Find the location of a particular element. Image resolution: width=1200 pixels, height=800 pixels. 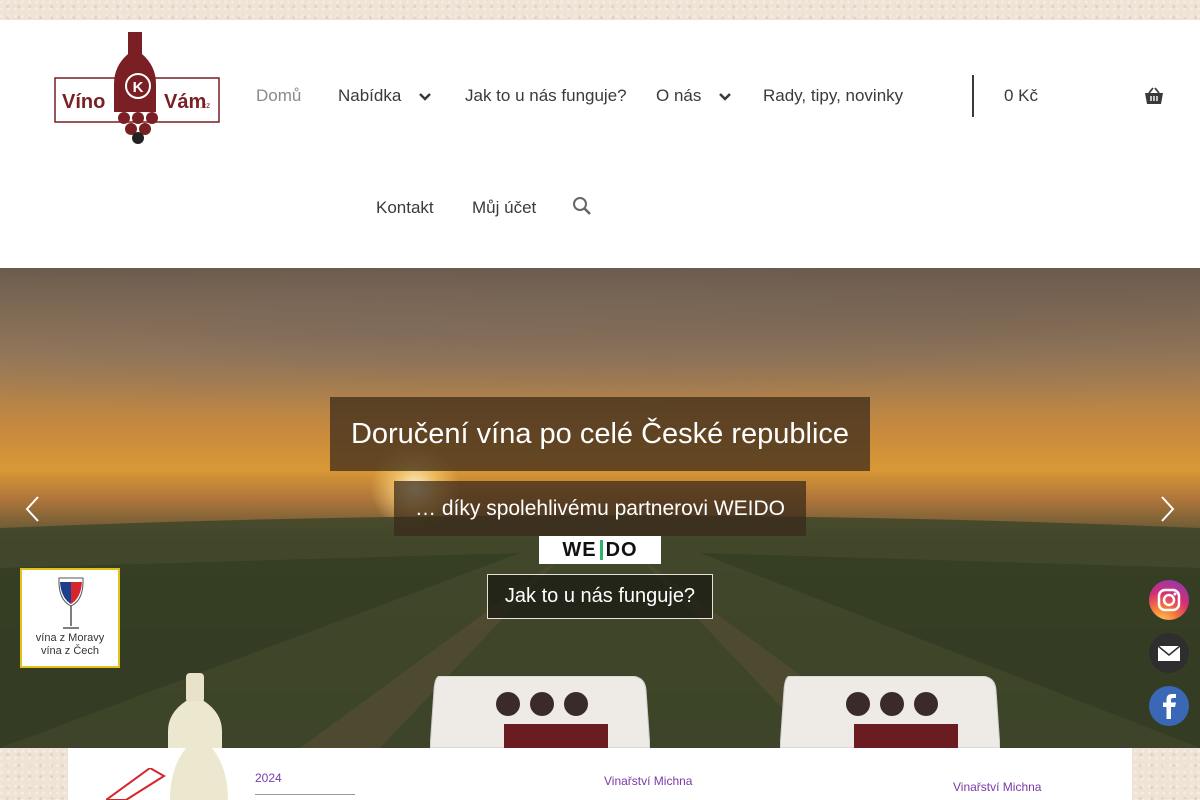

nav-divider is located at coordinates (973, 96).